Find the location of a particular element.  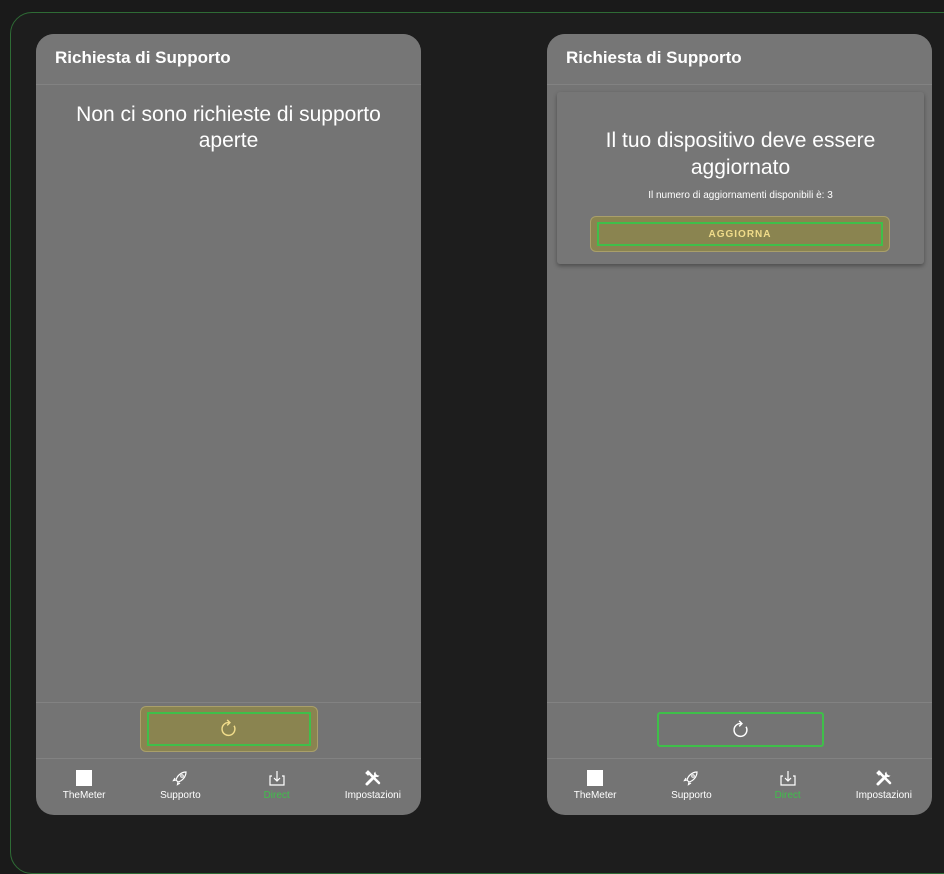

refresh-button-focus-ring is located at coordinates (229, 729).